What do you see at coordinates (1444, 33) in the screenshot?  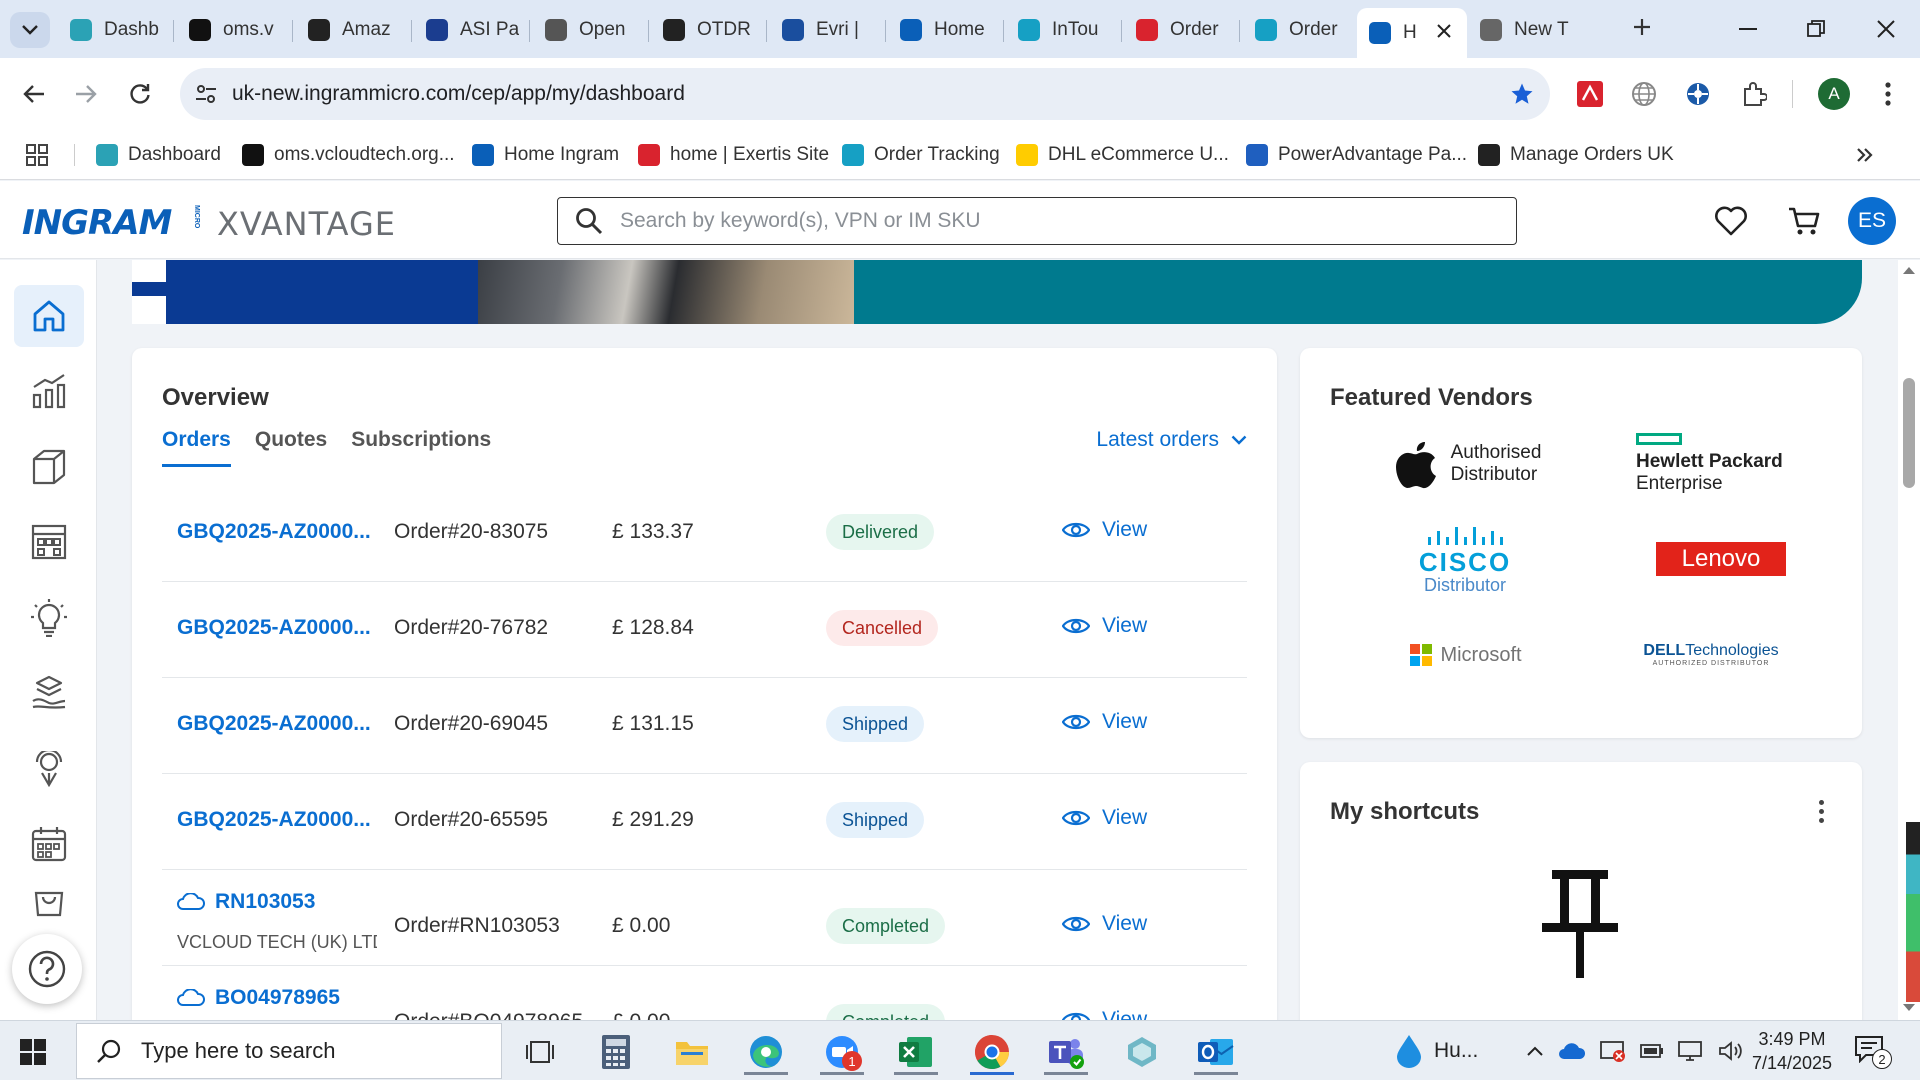 I see `close-tab-button` at bounding box center [1444, 33].